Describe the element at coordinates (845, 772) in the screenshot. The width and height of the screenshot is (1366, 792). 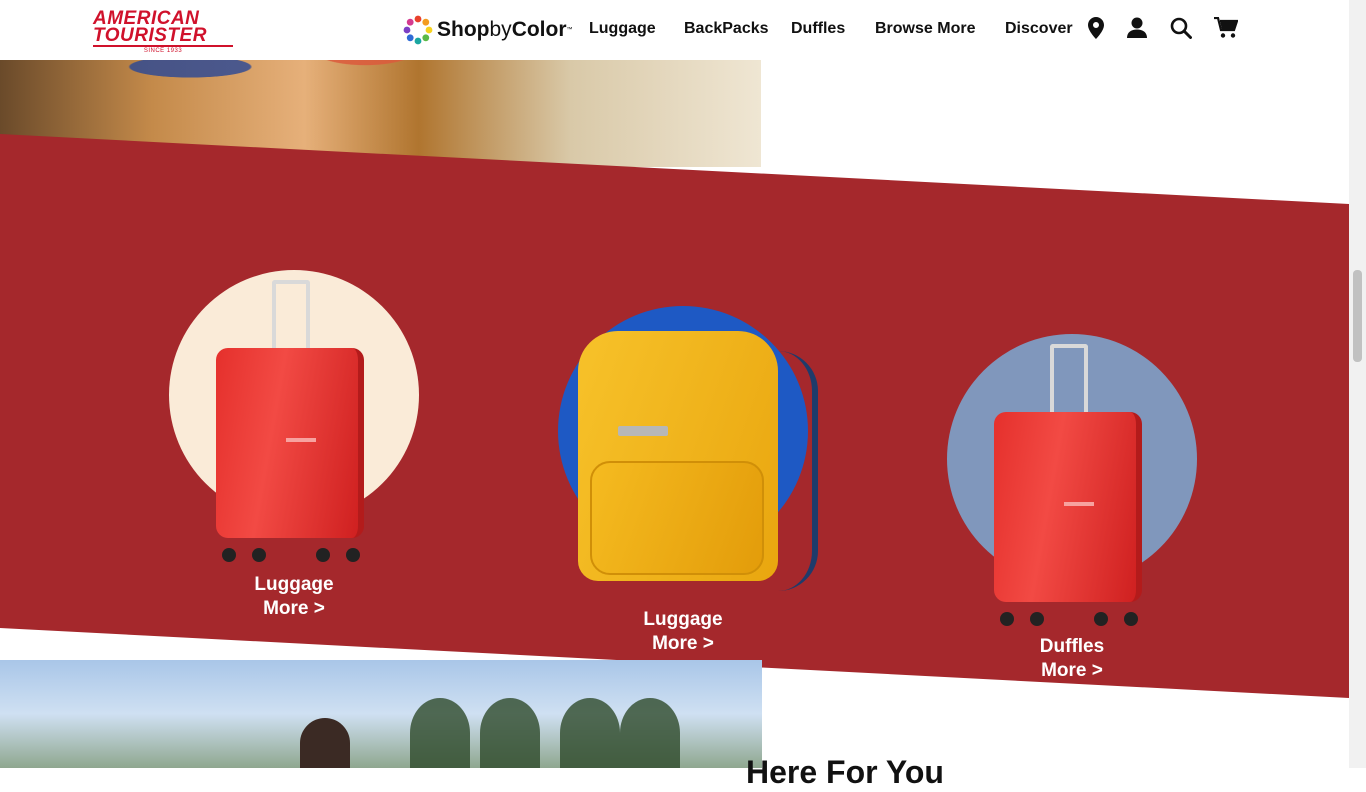
I see `section-heading: Here For You` at that location.